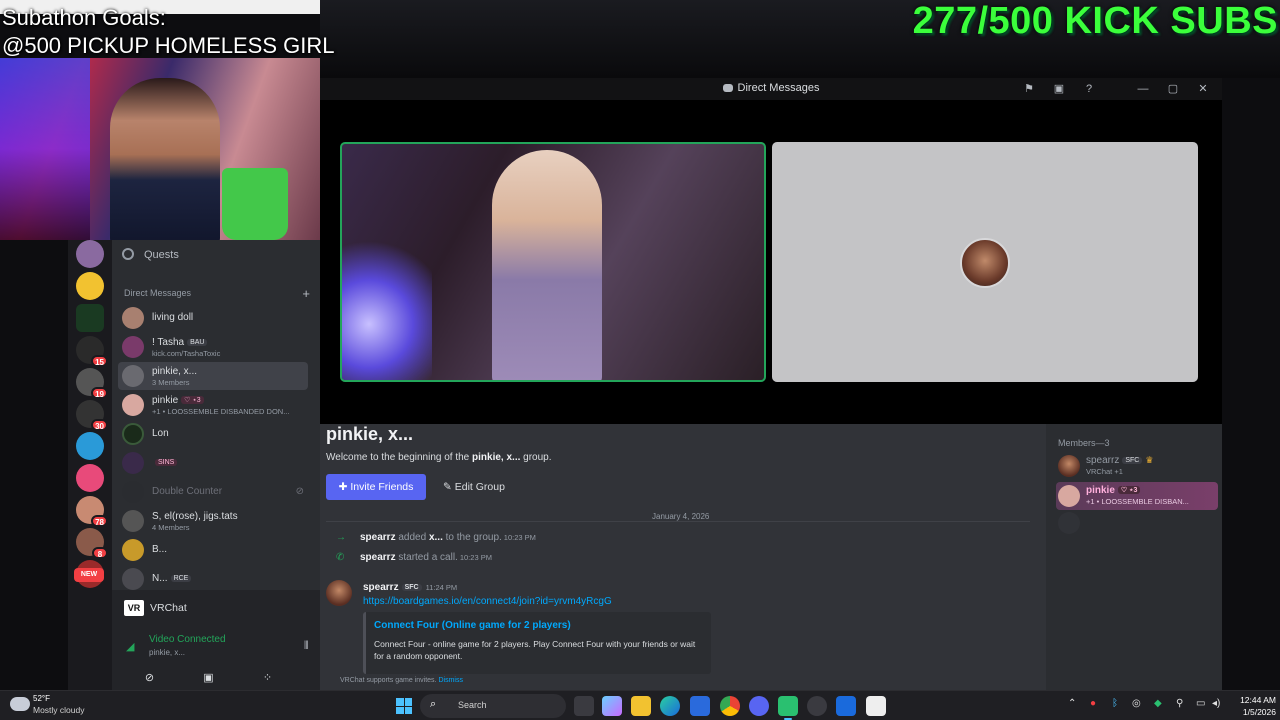 Image resolution: width=1280 pixels, height=720 pixels. What do you see at coordinates (1029, 89) in the screenshot?
I see `flag-icon: ⚑` at bounding box center [1029, 89].